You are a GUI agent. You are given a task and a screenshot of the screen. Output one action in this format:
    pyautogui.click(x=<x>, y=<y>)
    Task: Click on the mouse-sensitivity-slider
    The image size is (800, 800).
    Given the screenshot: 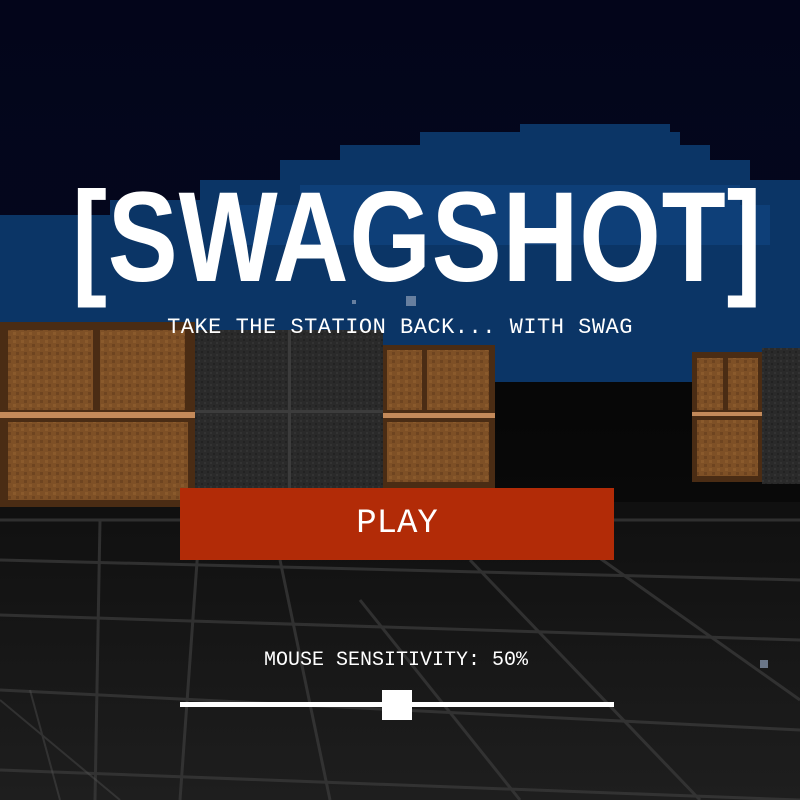 What is the action you would take?
    pyautogui.click(x=397, y=705)
    